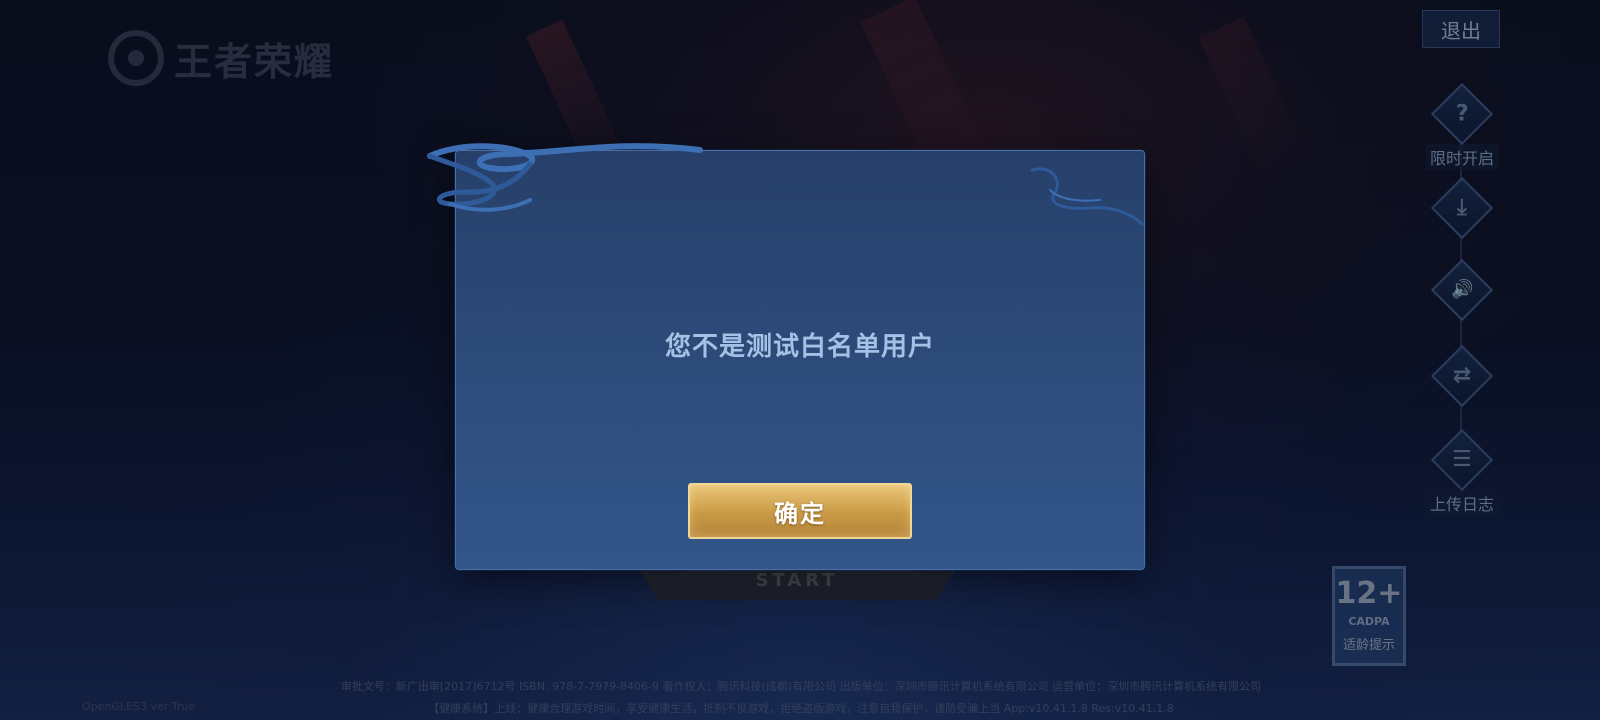 The width and height of the screenshot is (1600, 720). I want to click on dialog-swirl-decoration, so click(565, 177).